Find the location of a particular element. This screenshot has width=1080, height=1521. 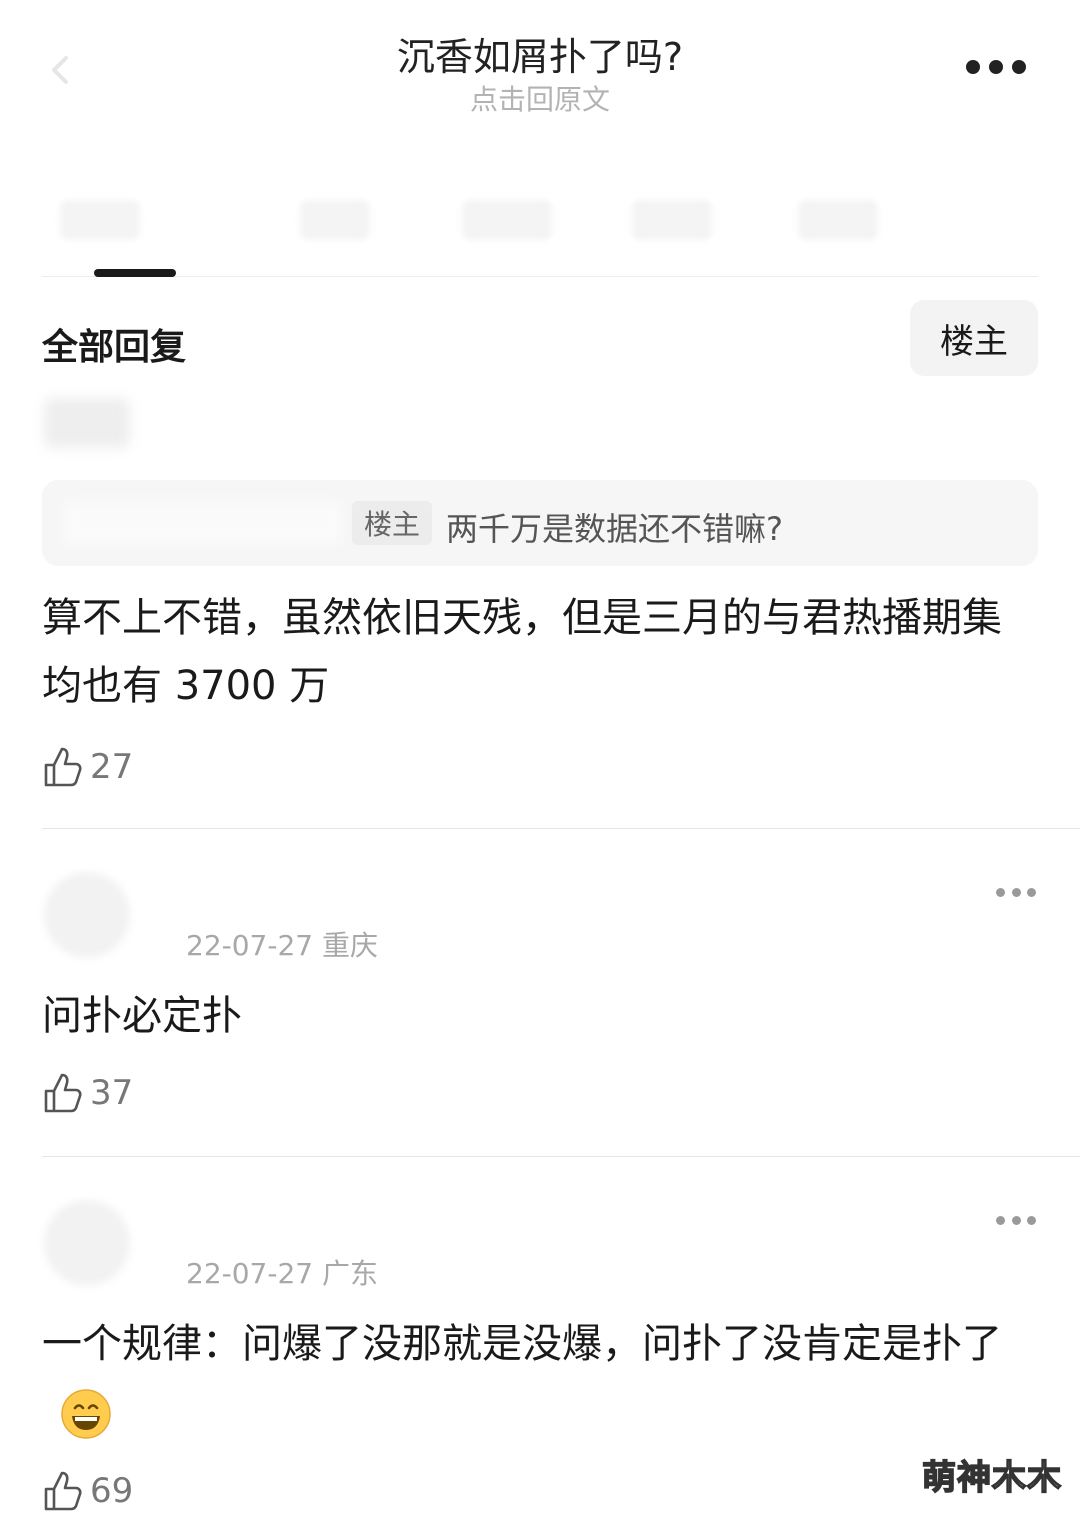

more-icon is located at coordinates (996, 68).